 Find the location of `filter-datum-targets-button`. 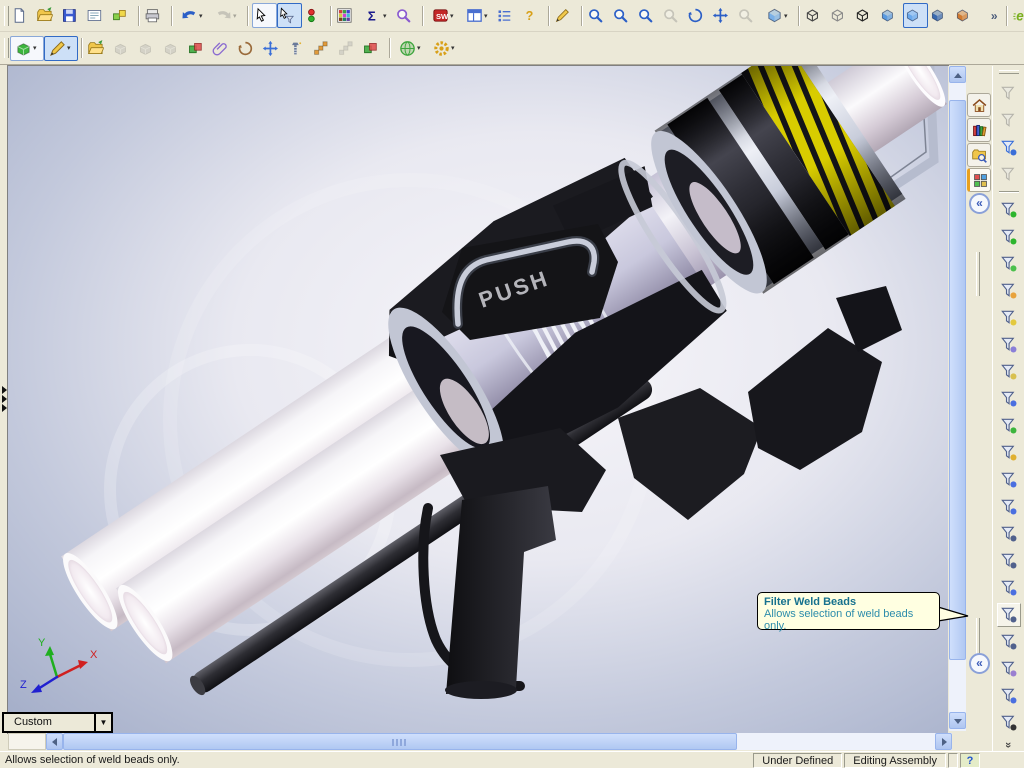

filter-datum-targets-button is located at coordinates (1009, 723).